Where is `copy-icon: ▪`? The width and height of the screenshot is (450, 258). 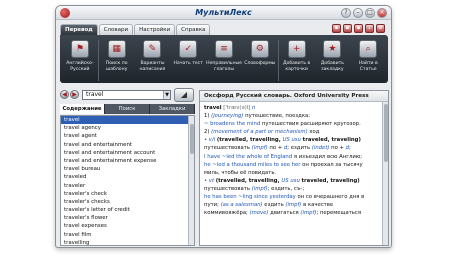
copy-icon: ▪ is located at coordinates (336, 28).